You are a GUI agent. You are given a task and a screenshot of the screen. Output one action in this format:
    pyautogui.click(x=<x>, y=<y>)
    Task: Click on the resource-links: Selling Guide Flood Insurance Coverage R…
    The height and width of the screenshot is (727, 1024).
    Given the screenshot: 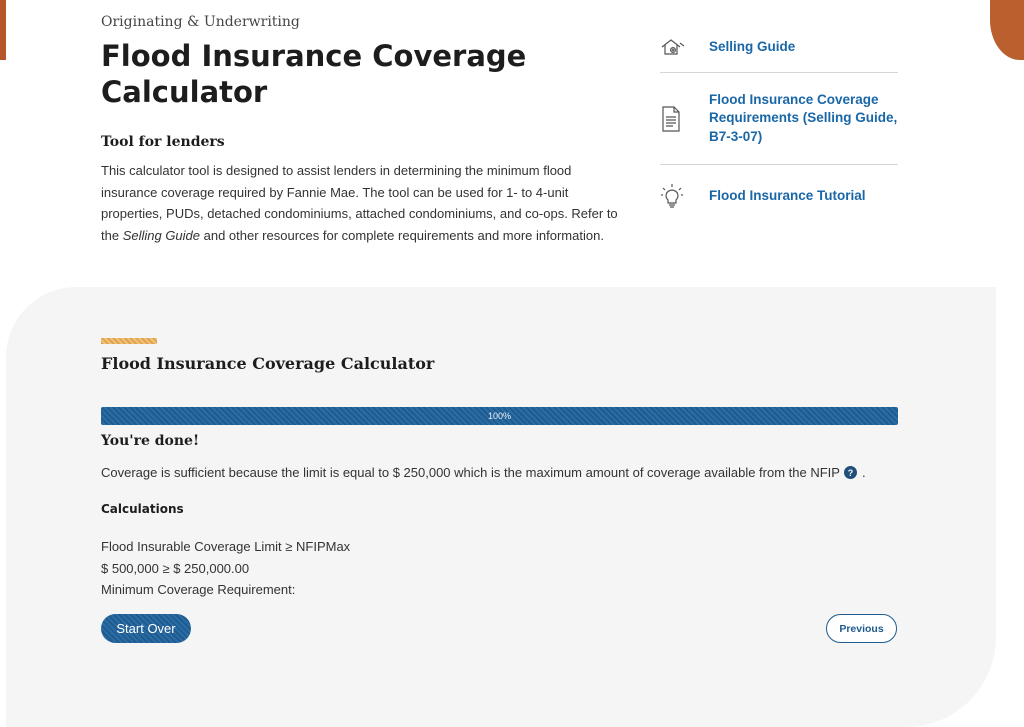 What is the action you would take?
    pyautogui.click(x=779, y=124)
    